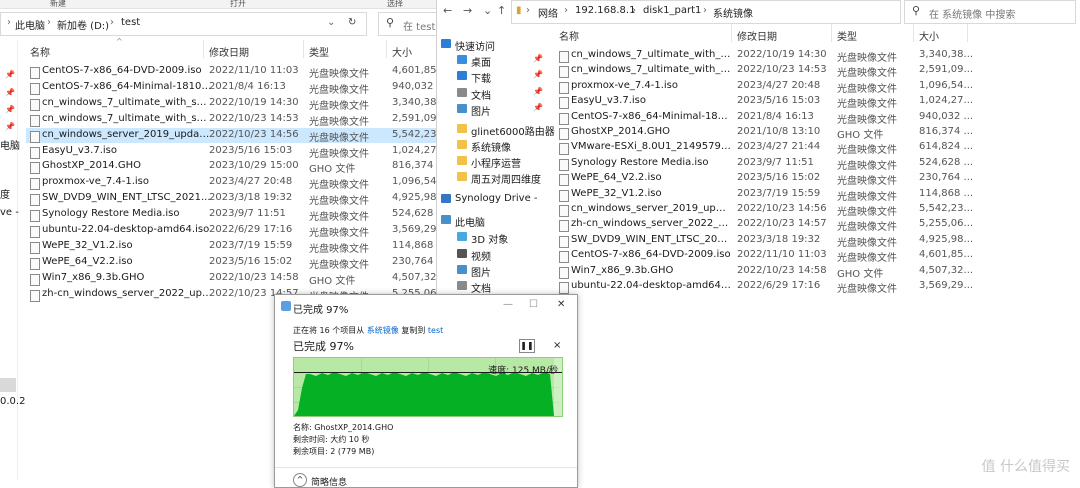 The image size is (1080, 488). What do you see at coordinates (127, 213) in the screenshot?
I see `file-name: Synology Restore Media.iso` at bounding box center [127, 213].